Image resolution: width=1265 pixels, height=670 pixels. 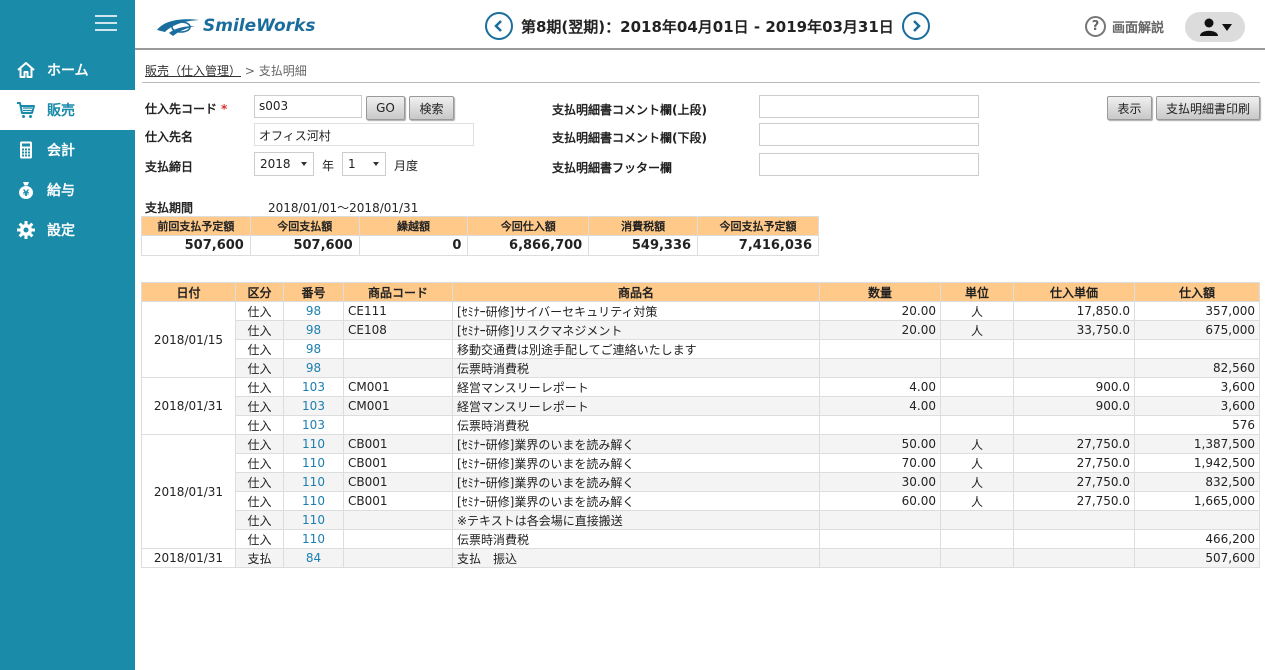 What do you see at coordinates (406, 166) in the screenshot?
I see `month-unit: 月度` at bounding box center [406, 166].